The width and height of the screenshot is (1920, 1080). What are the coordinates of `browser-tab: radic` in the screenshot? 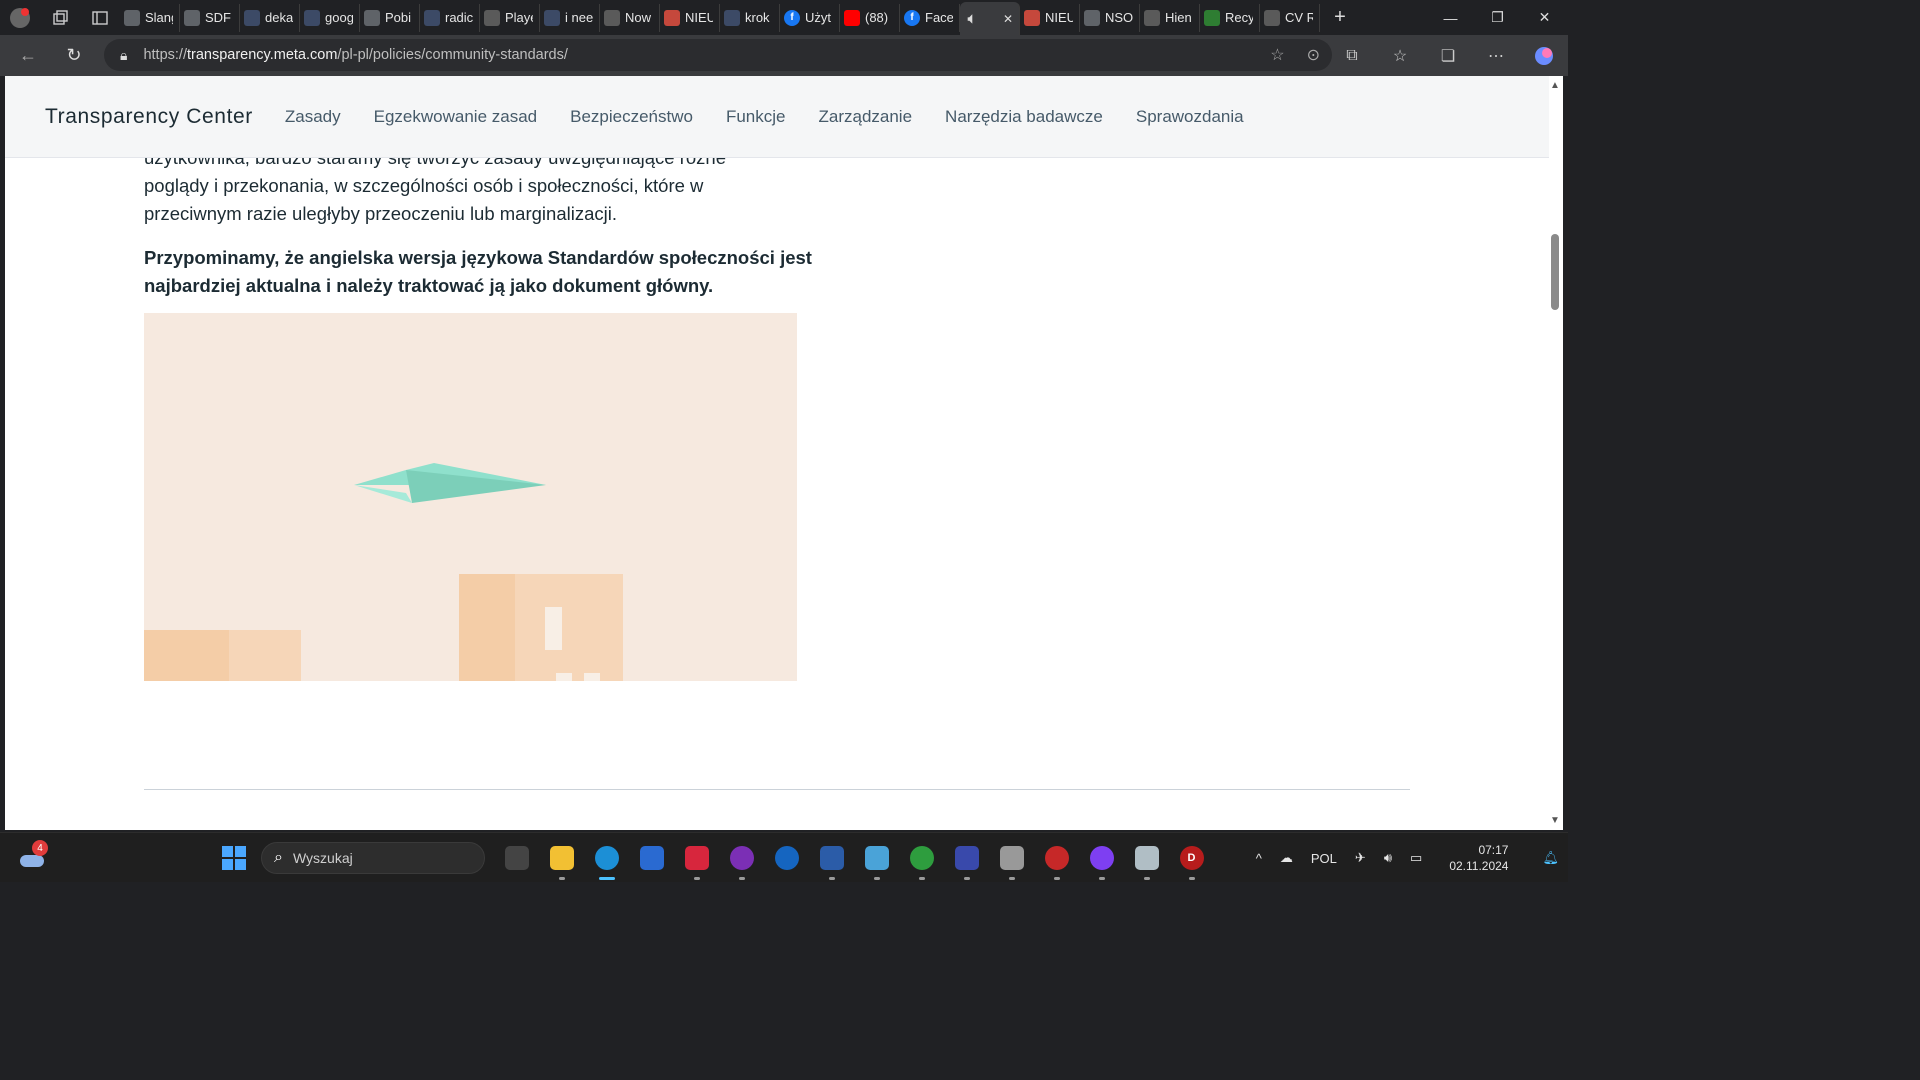 It's located at (450, 17).